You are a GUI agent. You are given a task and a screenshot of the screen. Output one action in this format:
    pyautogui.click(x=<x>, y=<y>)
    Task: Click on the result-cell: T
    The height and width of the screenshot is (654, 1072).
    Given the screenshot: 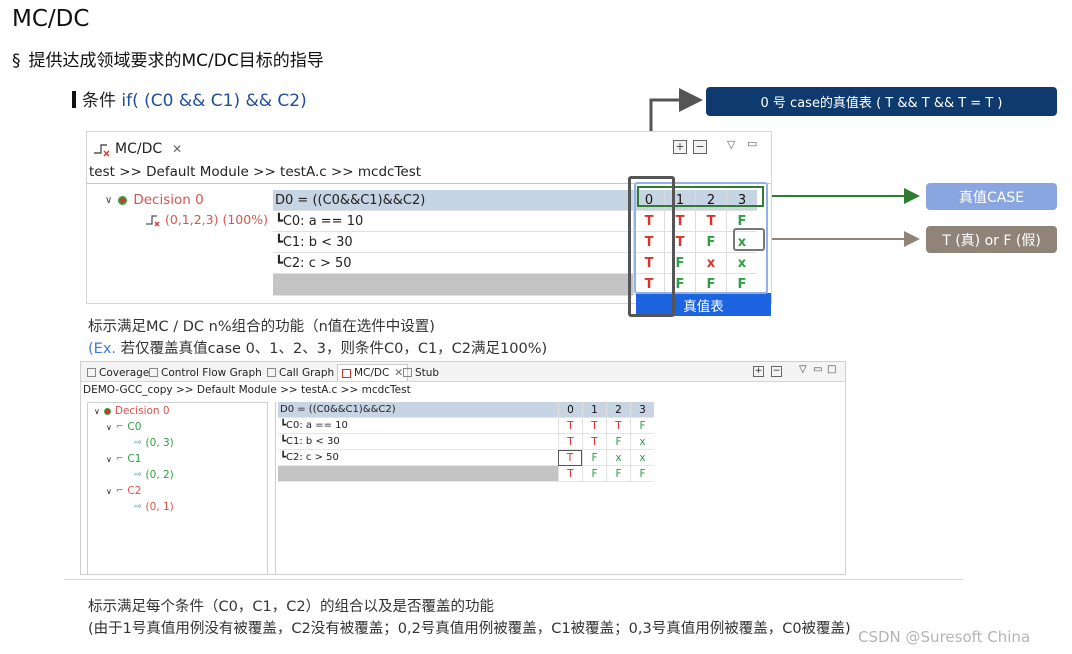 What is the action you would take?
    pyautogui.click(x=570, y=474)
    